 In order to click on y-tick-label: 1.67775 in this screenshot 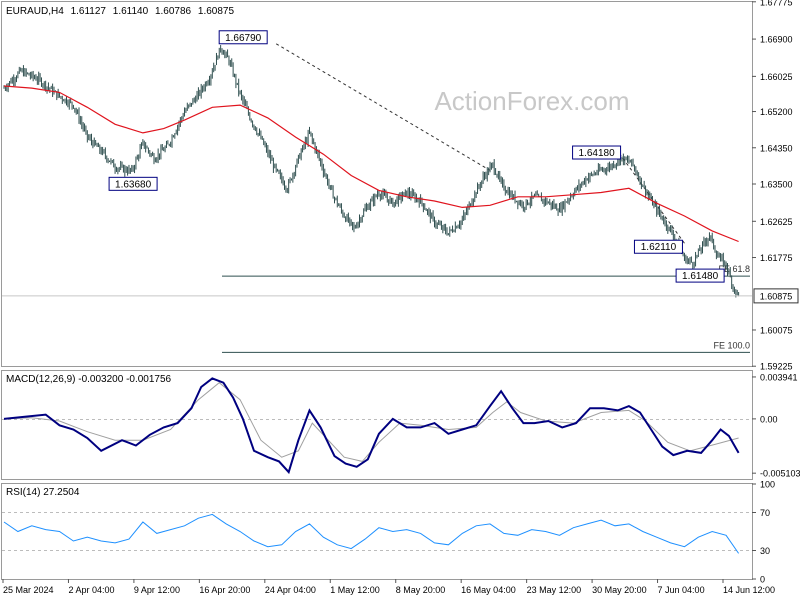, I will do `click(776, 3)`.